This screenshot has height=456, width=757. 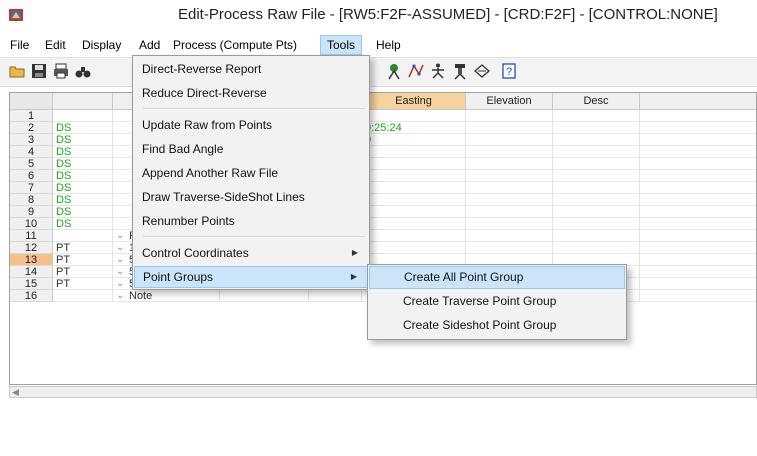 What do you see at coordinates (497, 325) in the screenshot?
I see `menu-item-create-sideshot-point-group: Create Sideshot Point Group` at bounding box center [497, 325].